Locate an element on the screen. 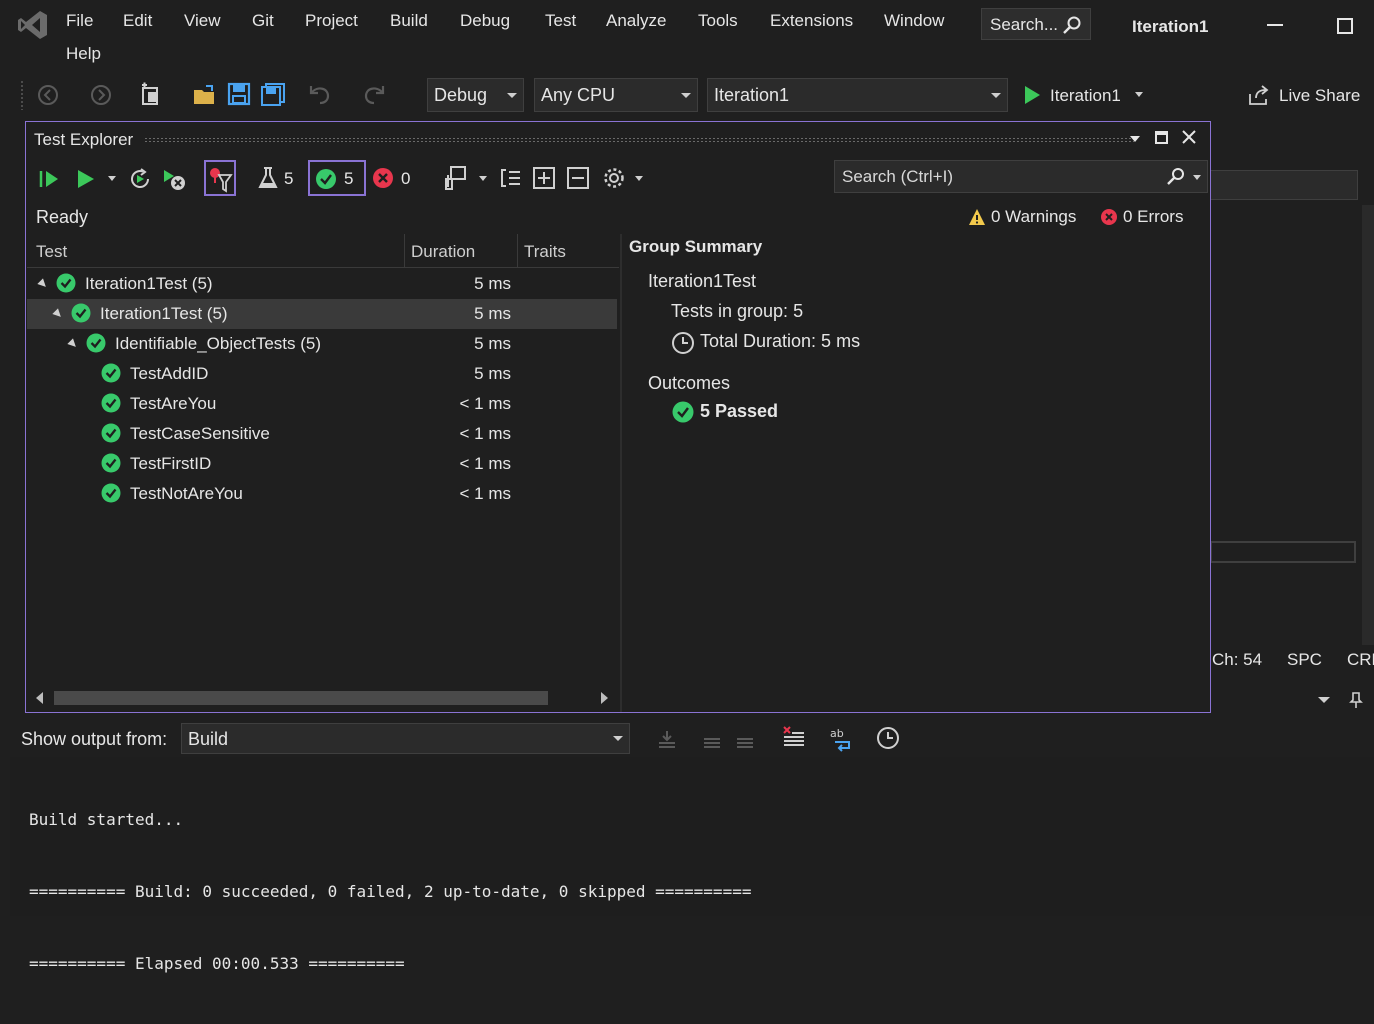  window-title-grip is located at coordinates (639, 140).